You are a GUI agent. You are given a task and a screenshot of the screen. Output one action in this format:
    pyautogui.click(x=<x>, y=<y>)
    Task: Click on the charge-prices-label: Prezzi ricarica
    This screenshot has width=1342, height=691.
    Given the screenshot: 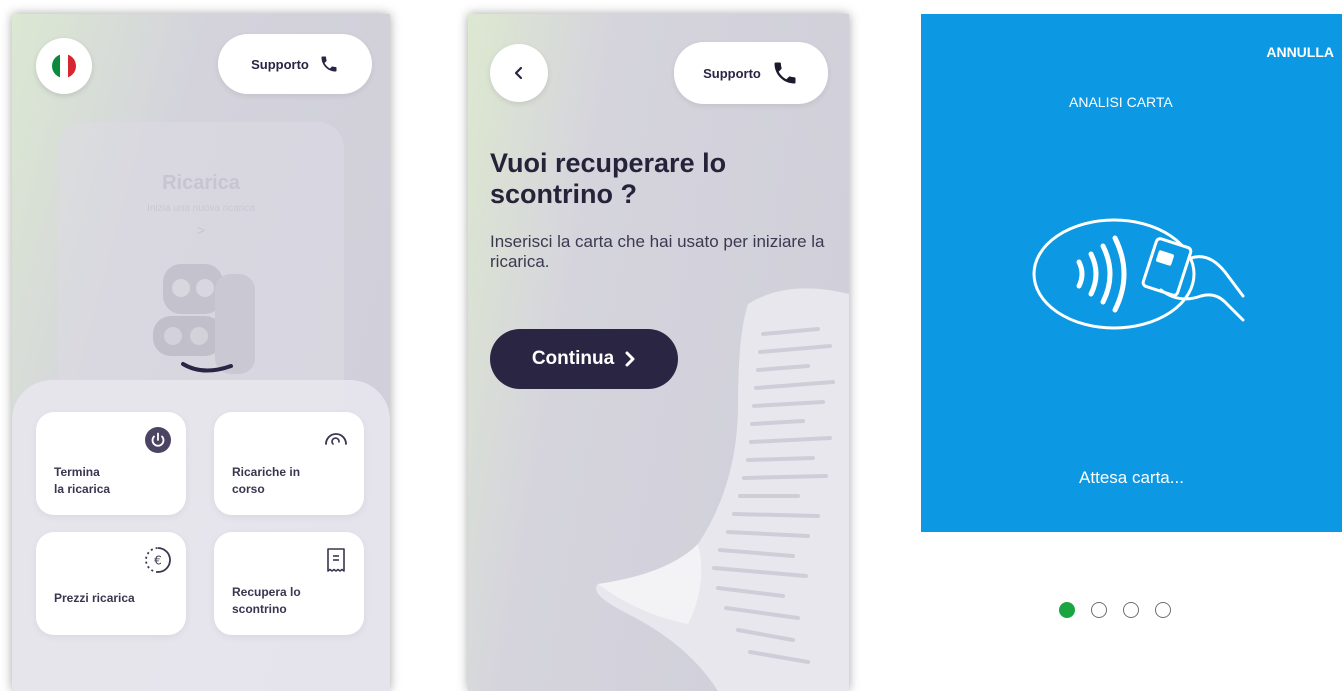 What is the action you would take?
    pyautogui.click(x=94, y=598)
    